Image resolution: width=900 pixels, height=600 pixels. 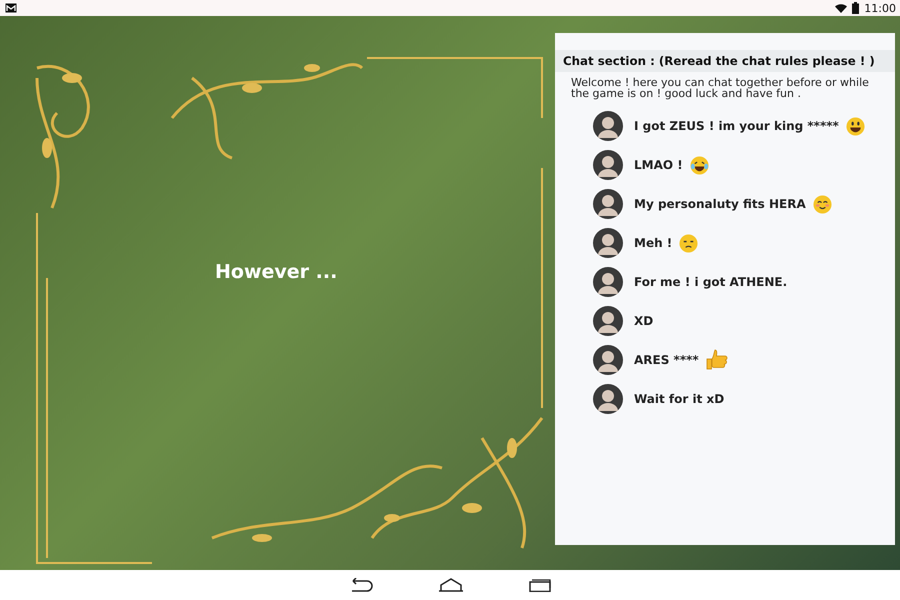 I want to click on chat-title: Chat section : (Reread the chat rules please ! ), so click(x=725, y=61).